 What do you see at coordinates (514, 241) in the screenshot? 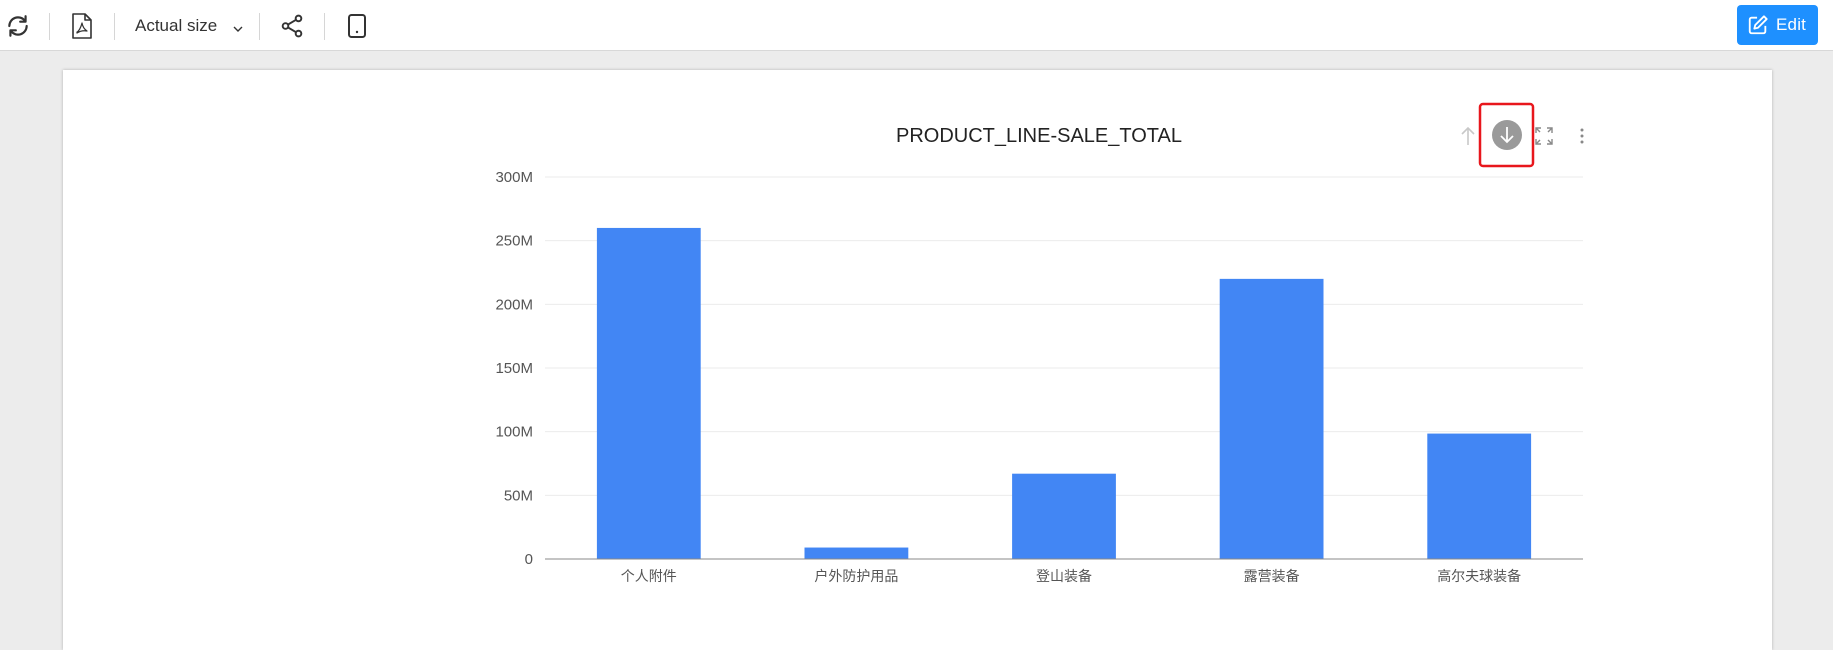
I see `y-tick-label: 250M` at bounding box center [514, 241].